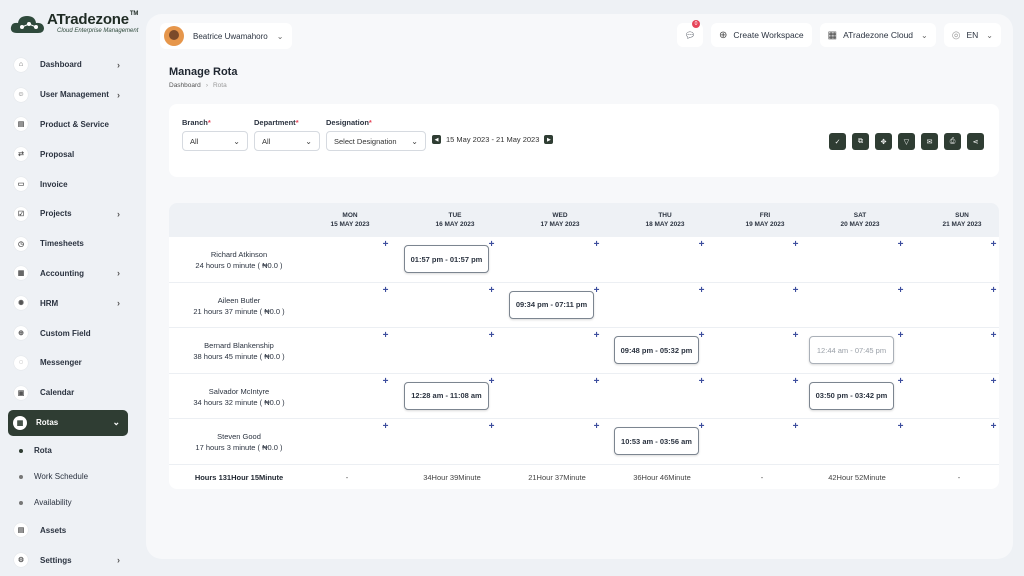  Describe the element at coordinates (765, 215) in the screenshot. I see `day-name: FRI` at that location.